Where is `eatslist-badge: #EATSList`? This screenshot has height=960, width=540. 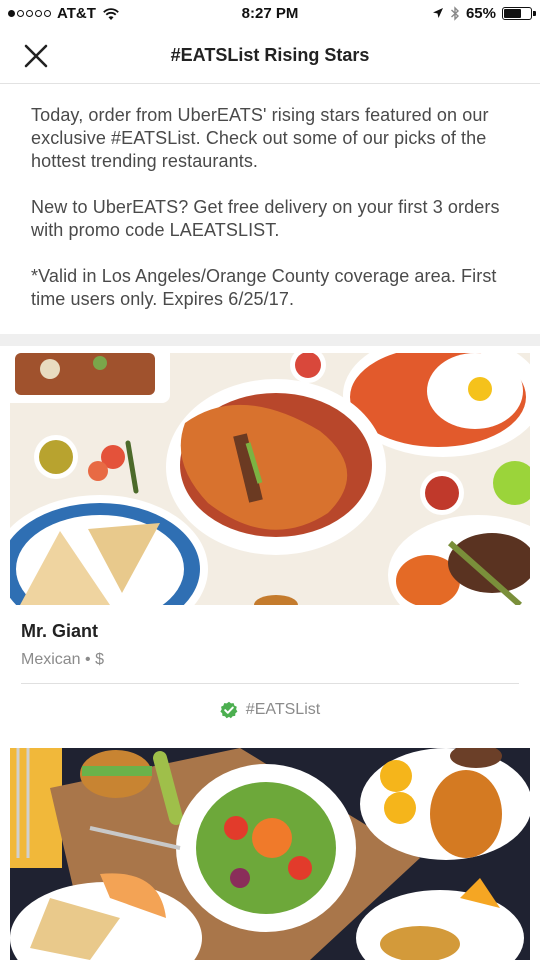
eatslist-badge: #EATSList is located at coordinates (270, 710).